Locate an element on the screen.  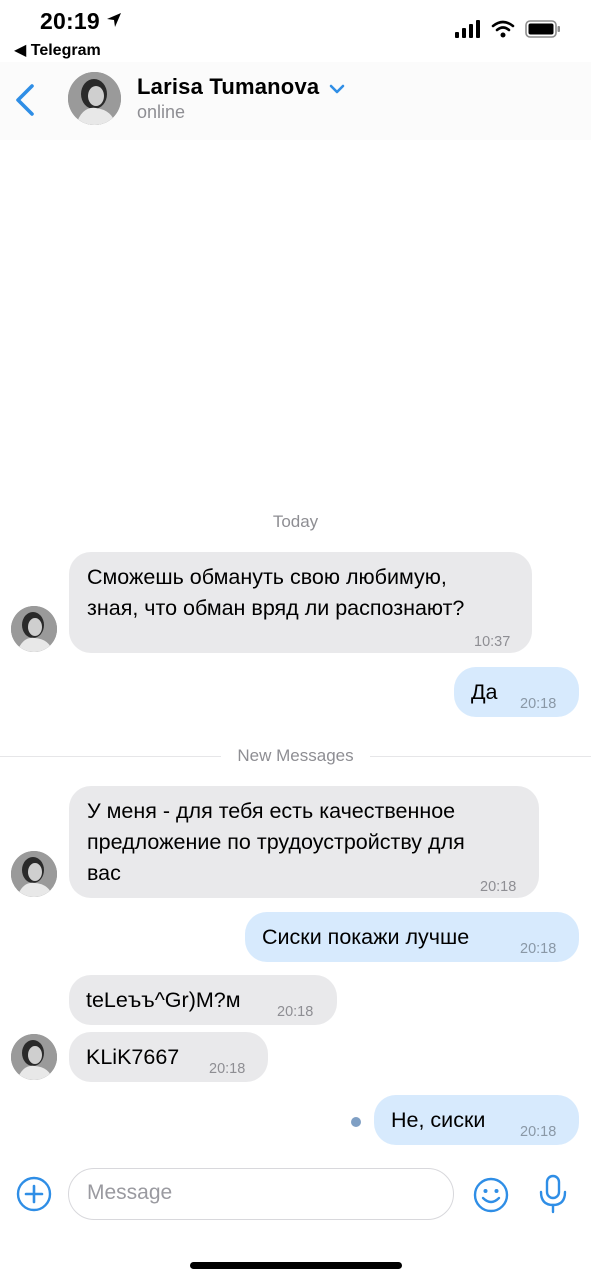
home-indicator is located at coordinates (296, 1265).